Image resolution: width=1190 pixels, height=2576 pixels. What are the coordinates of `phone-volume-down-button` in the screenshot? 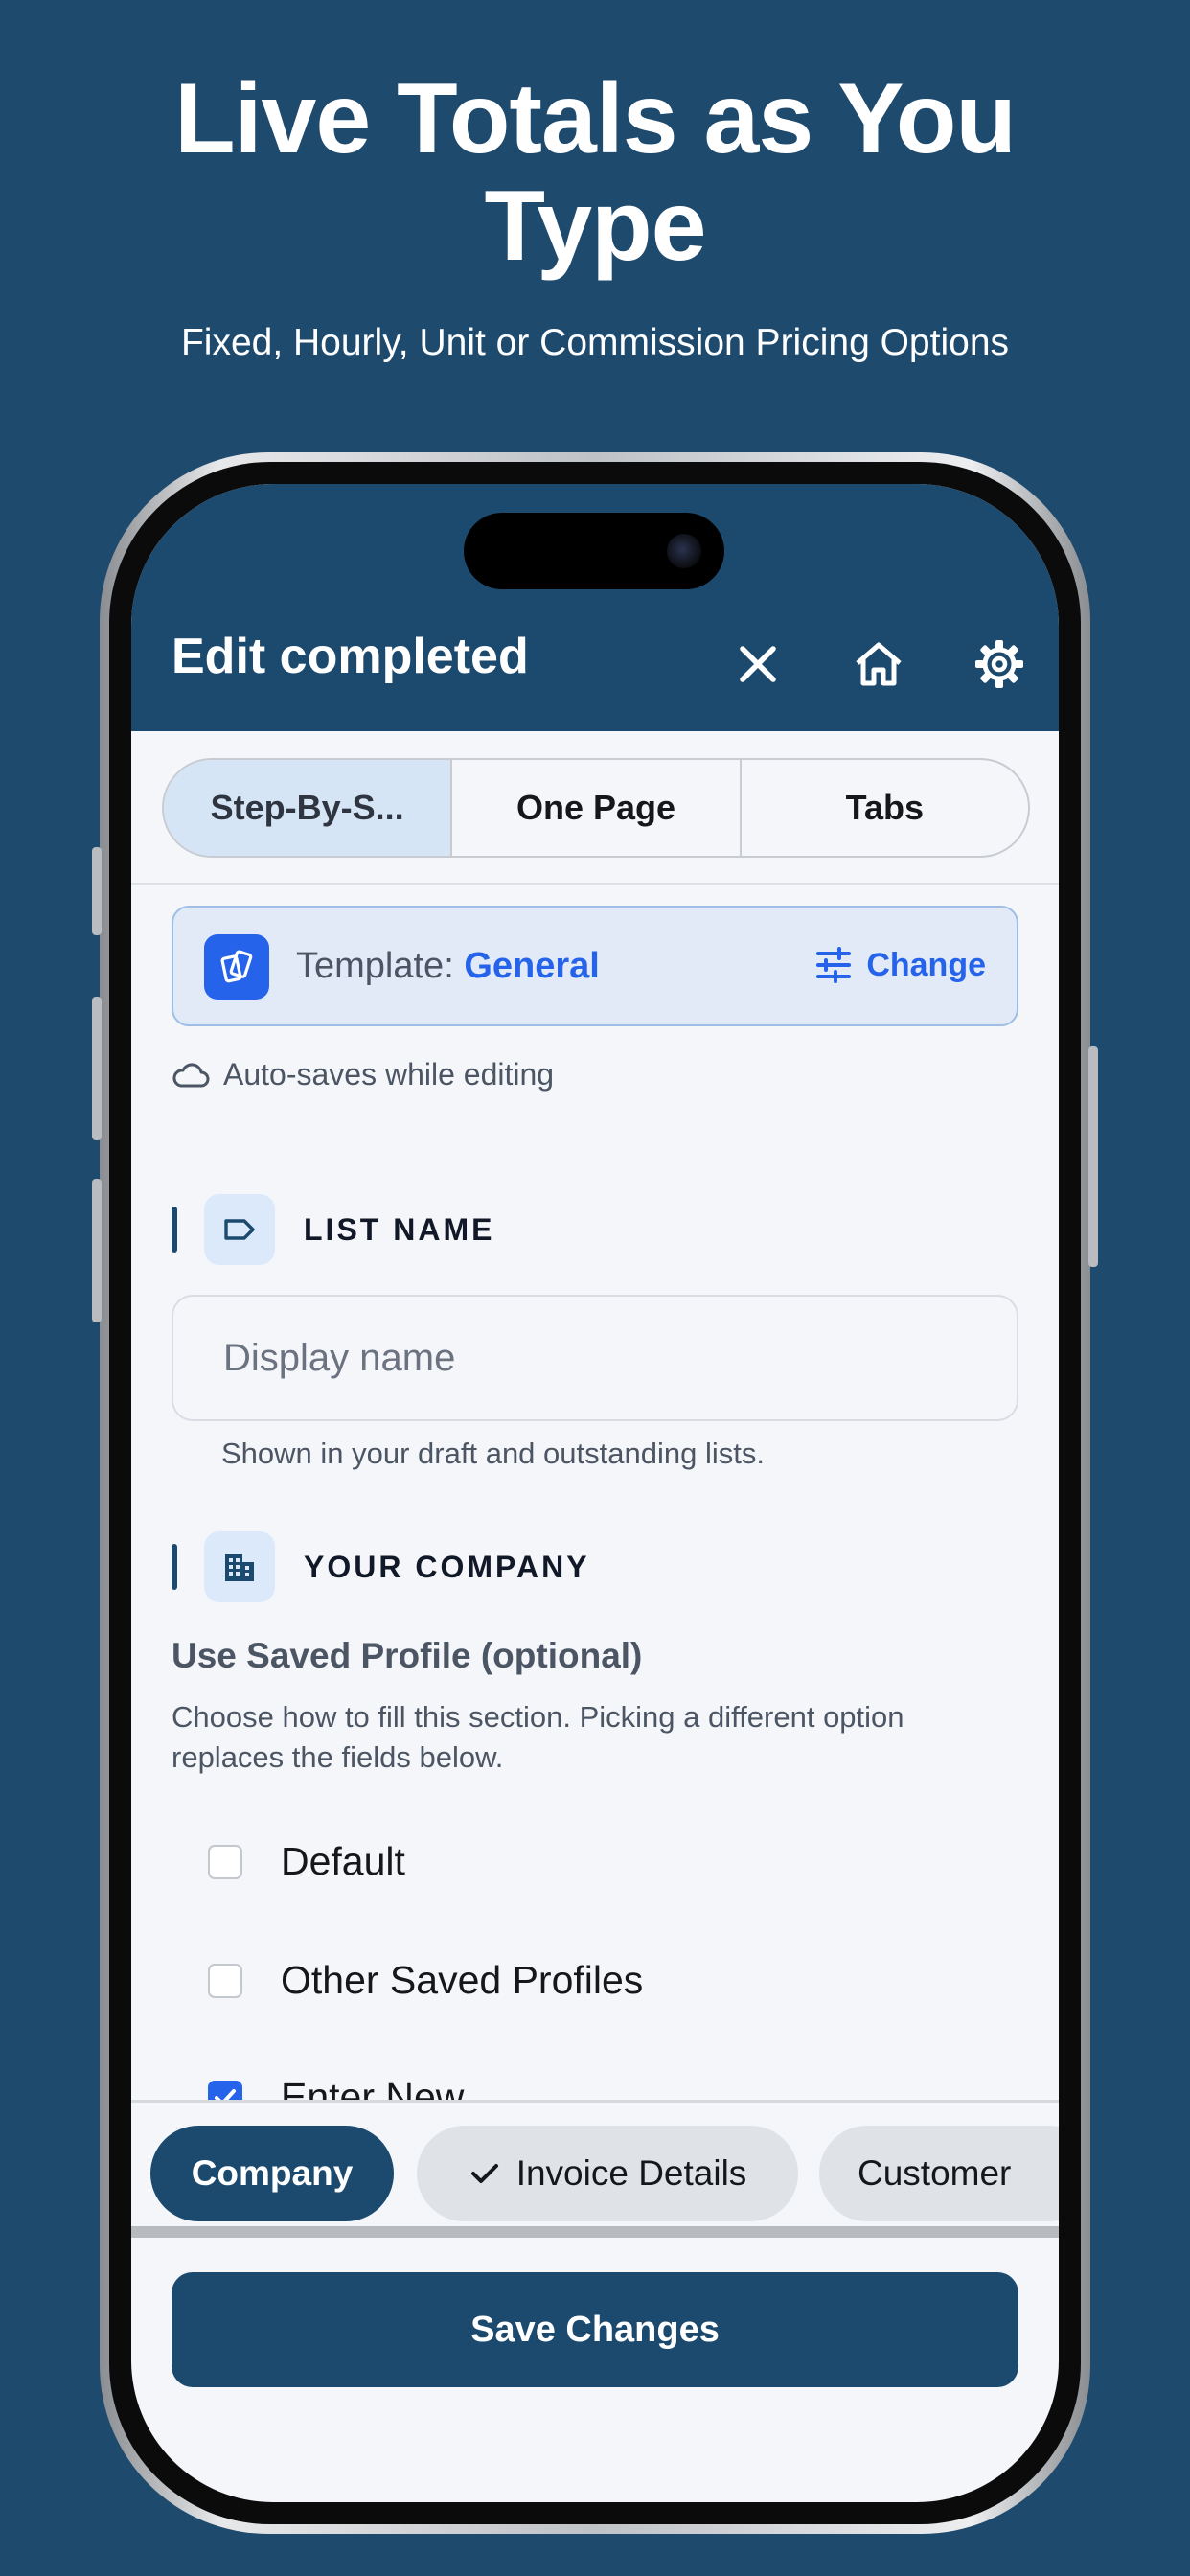 It's located at (97, 1250).